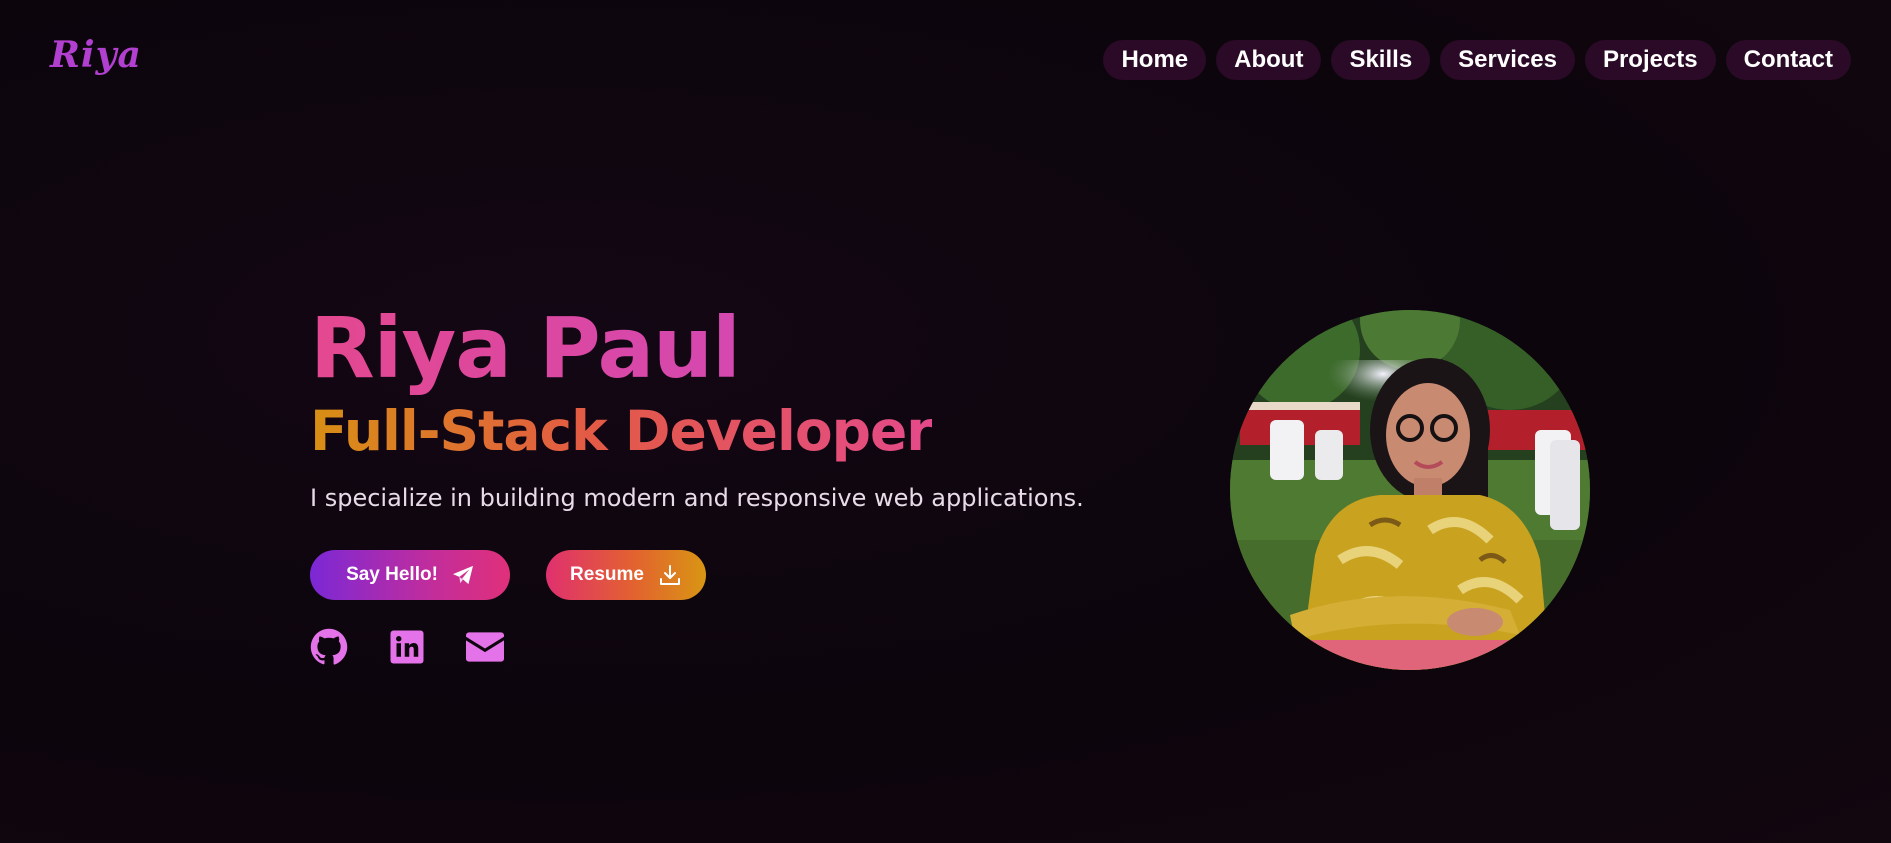 The width and height of the screenshot is (1891, 843). I want to click on github-icon, so click(329, 647).